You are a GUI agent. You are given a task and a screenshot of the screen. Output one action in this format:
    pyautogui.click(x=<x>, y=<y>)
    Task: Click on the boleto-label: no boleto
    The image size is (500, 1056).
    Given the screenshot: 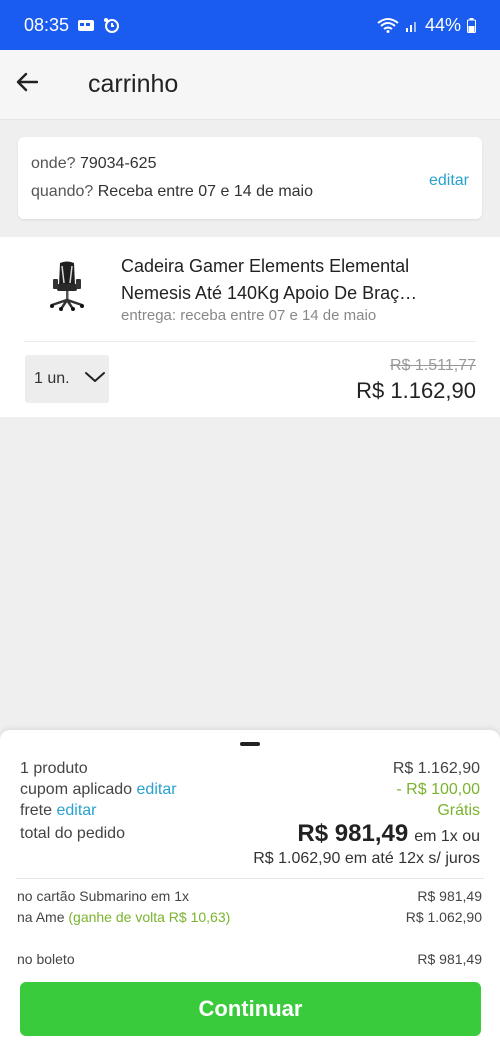 What is the action you would take?
    pyautogui.click(x=46, y=959)
    